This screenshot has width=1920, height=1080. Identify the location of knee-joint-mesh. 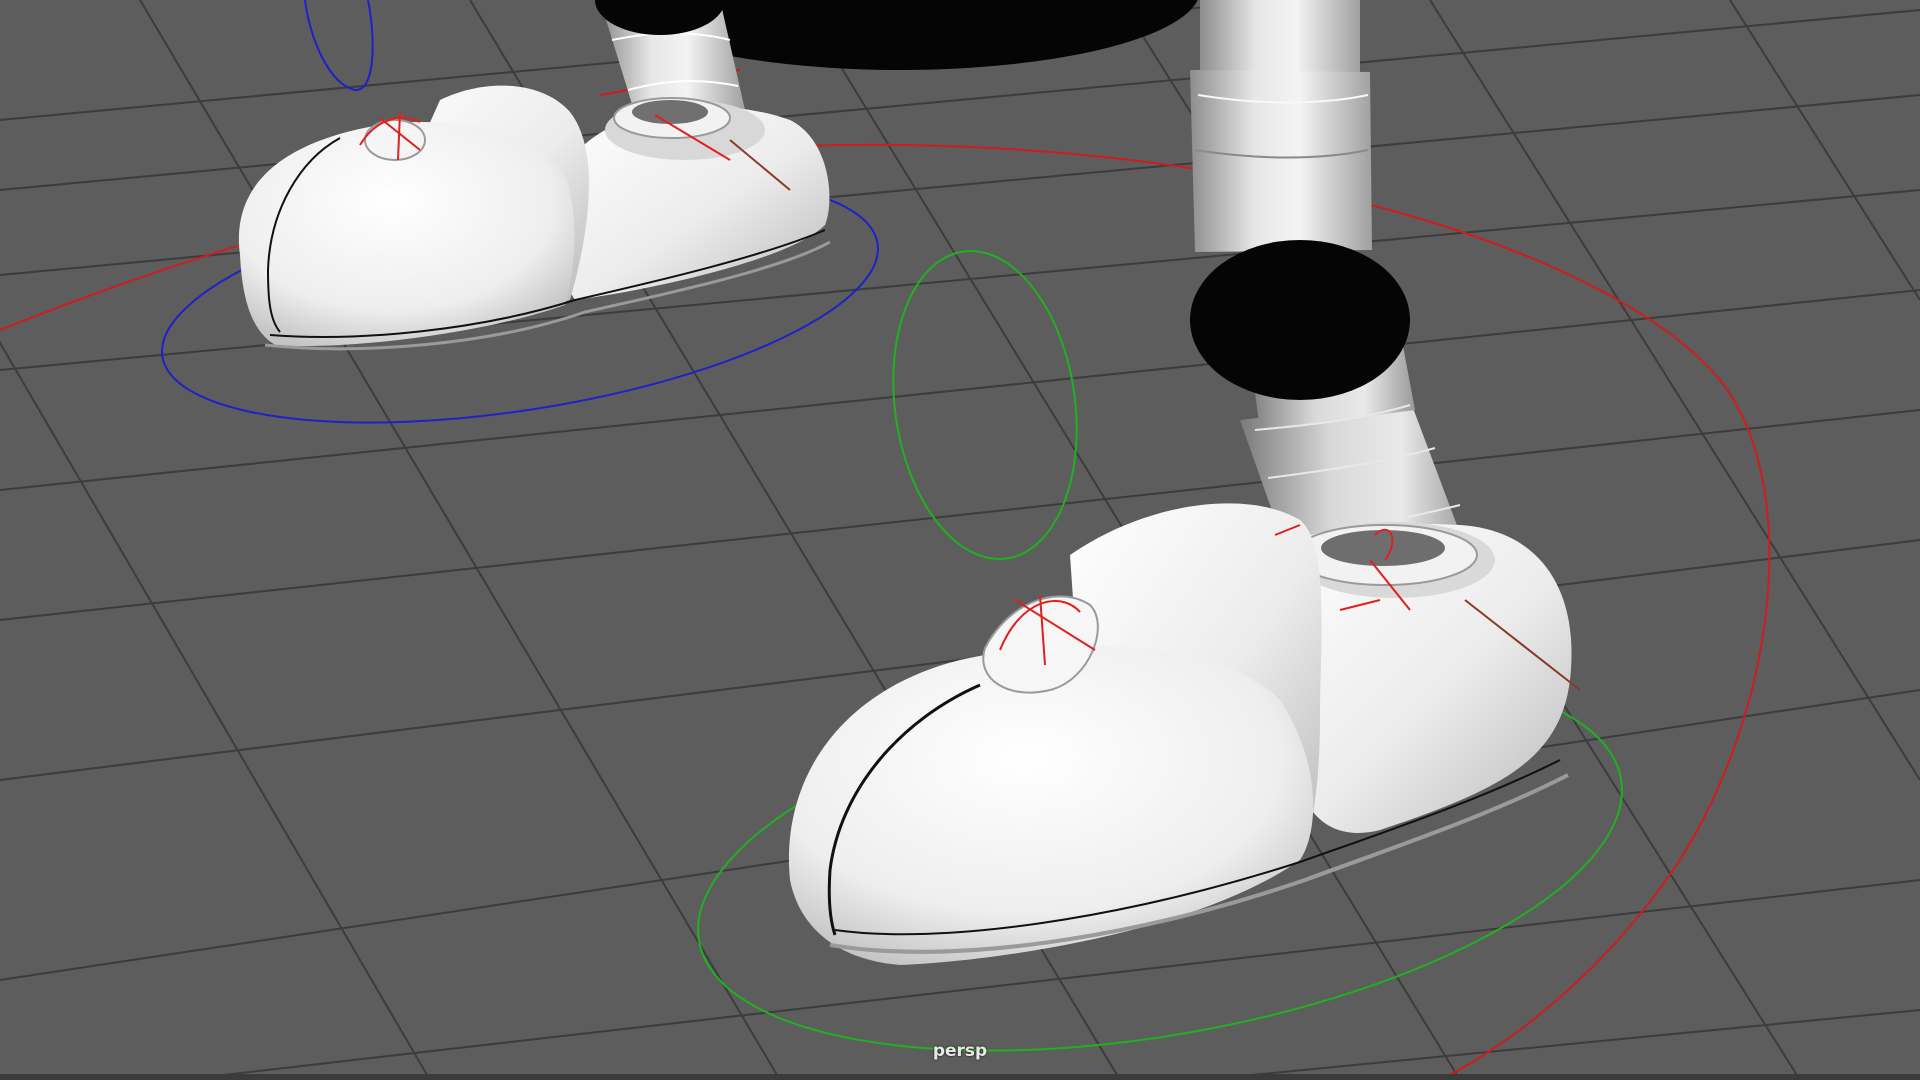
(1300, 320).